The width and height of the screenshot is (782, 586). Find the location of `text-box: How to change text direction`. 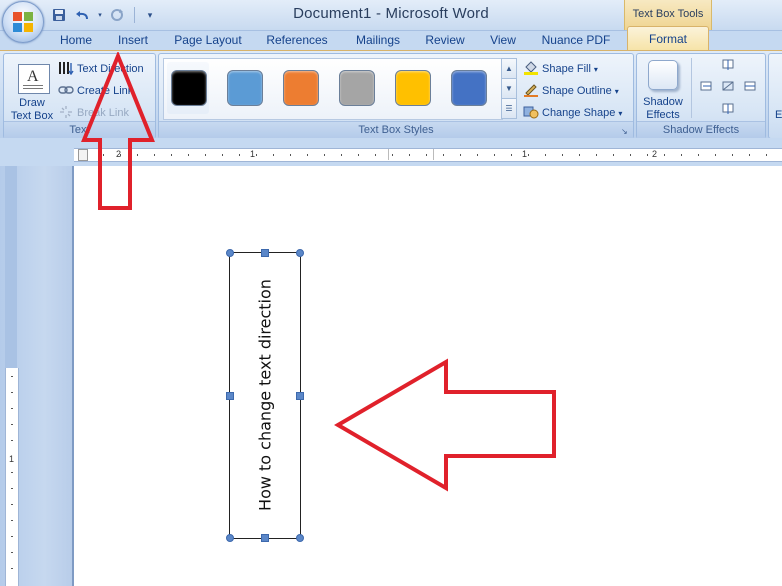

text-box: How to change text direction is located at coordinates (265, 395).